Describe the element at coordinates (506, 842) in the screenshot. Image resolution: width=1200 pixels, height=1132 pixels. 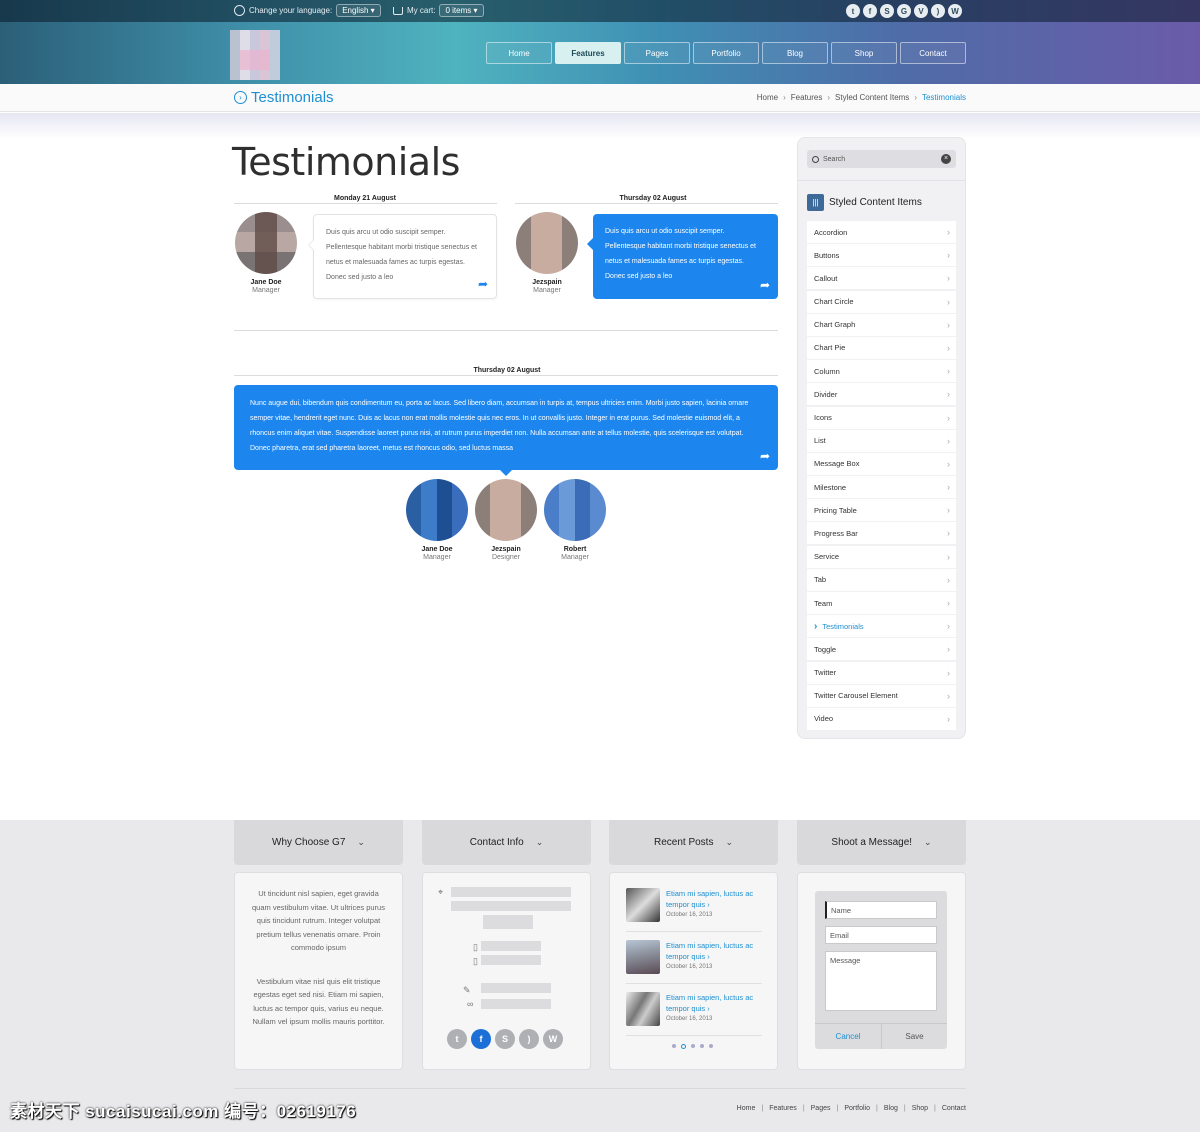
I see `footer-tab-contact: Contact Info ⌄` at that location.